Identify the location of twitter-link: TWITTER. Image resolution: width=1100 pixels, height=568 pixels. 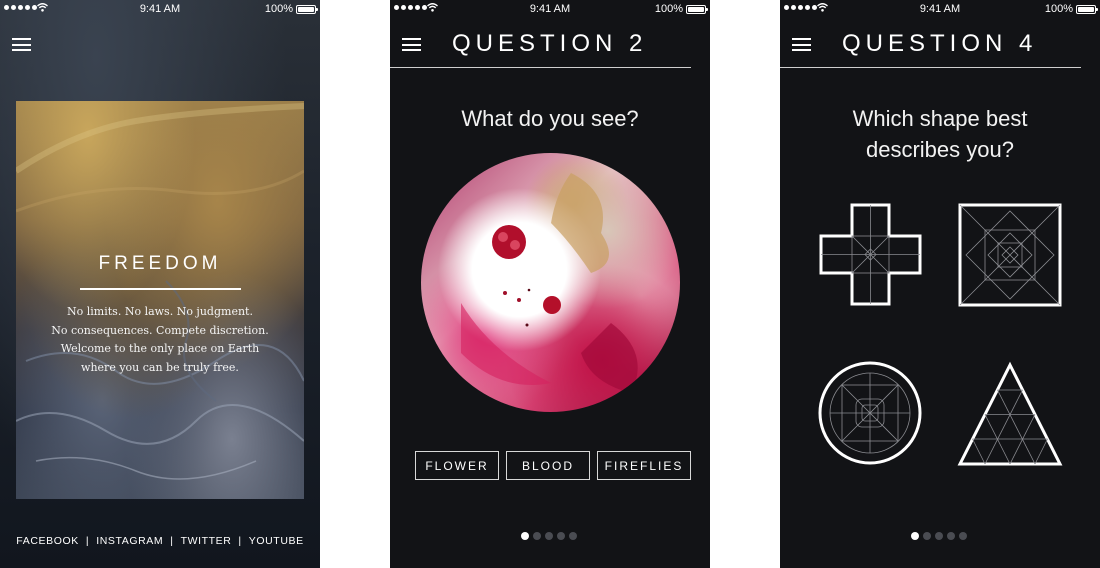
(206, 541).